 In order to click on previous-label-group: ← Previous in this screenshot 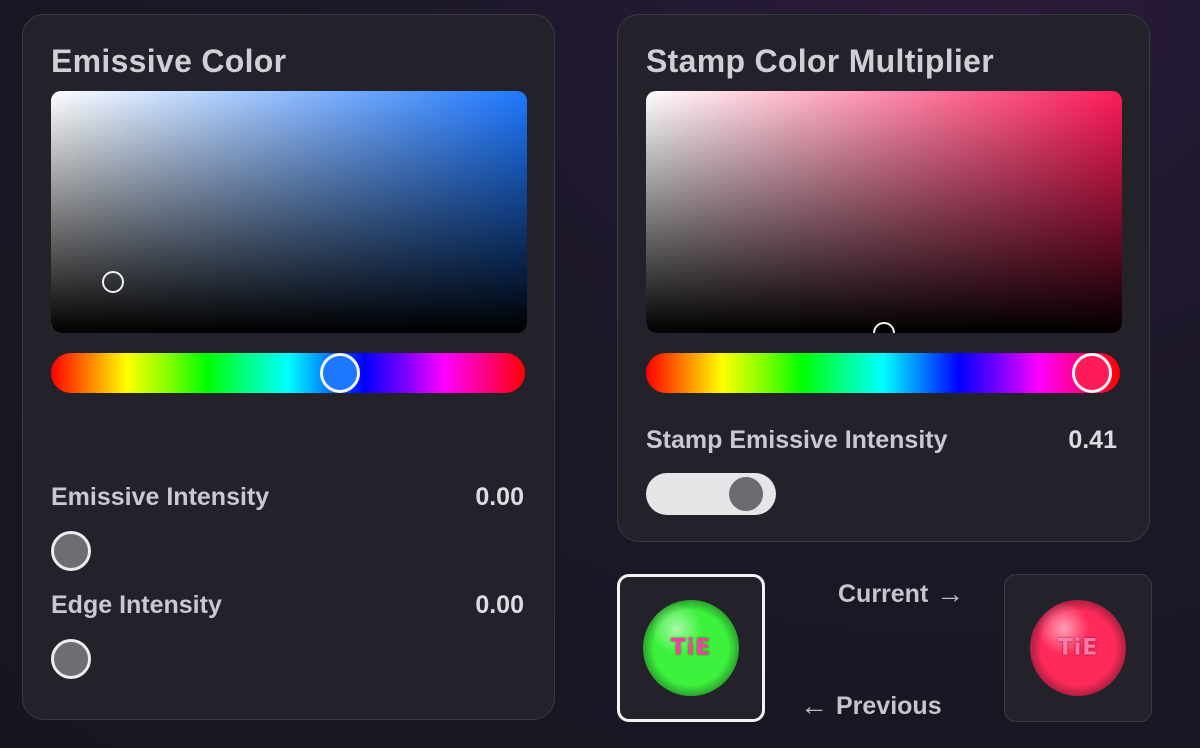, I will do `click(871, 706)`.